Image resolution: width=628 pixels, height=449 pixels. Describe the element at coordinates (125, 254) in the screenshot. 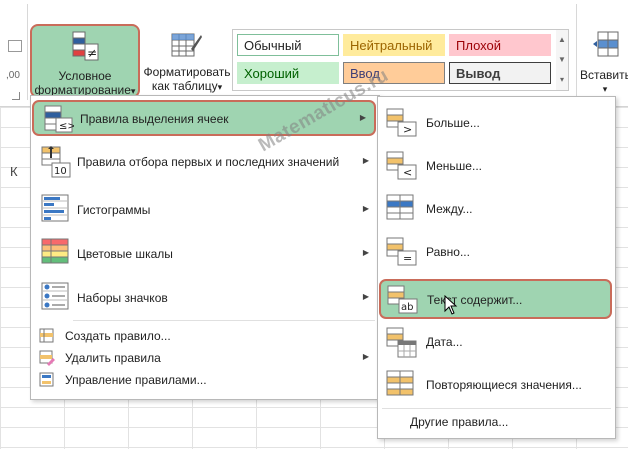

I see `menu-item-label: Цветовые шкалы` at that location.